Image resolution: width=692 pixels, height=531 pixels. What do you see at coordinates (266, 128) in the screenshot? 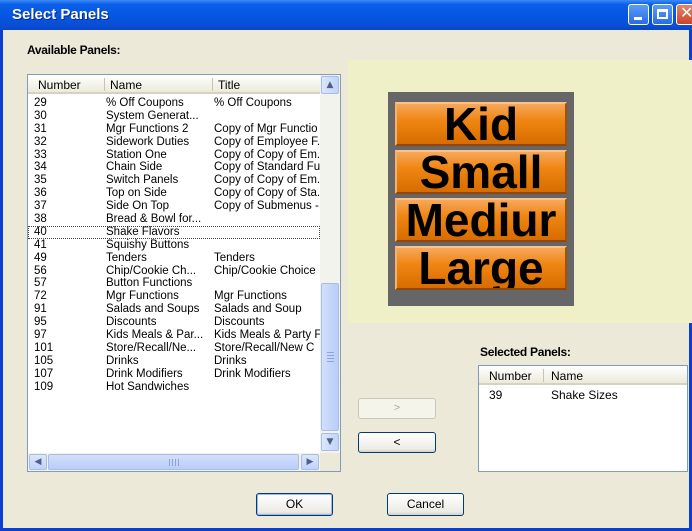
I see `row-title: Copy of Mgr Functio` at bounding box center [266, 128].